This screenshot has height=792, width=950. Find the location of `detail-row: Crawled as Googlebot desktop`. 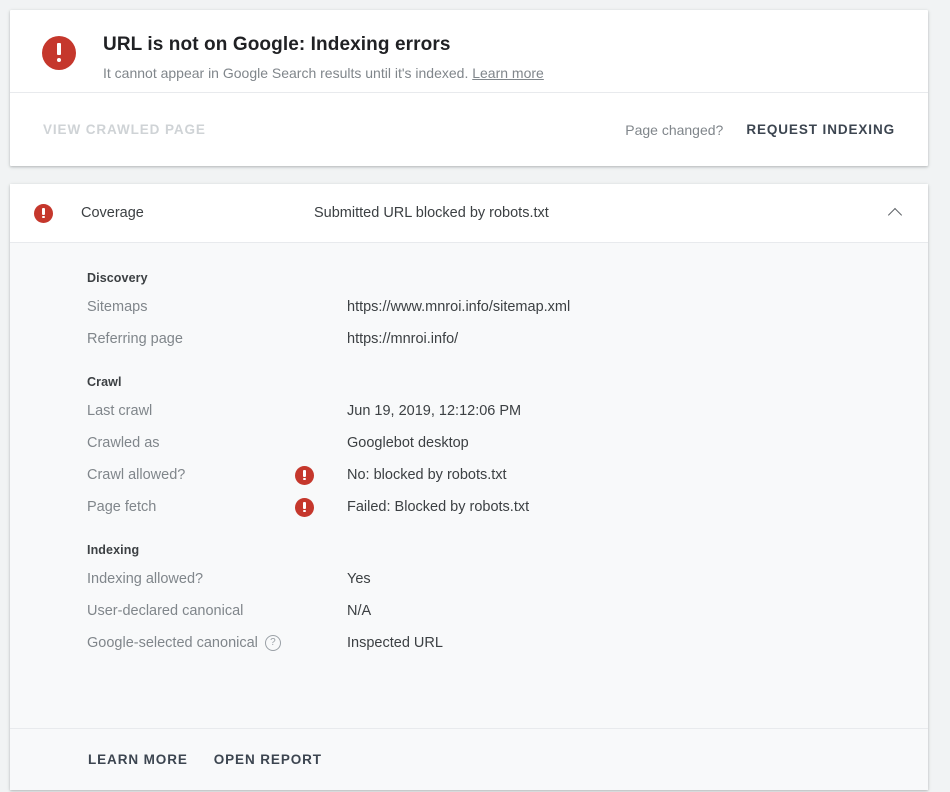

detail-row: Crawled as Googlebot desktop is located at coordinates (469, 443).